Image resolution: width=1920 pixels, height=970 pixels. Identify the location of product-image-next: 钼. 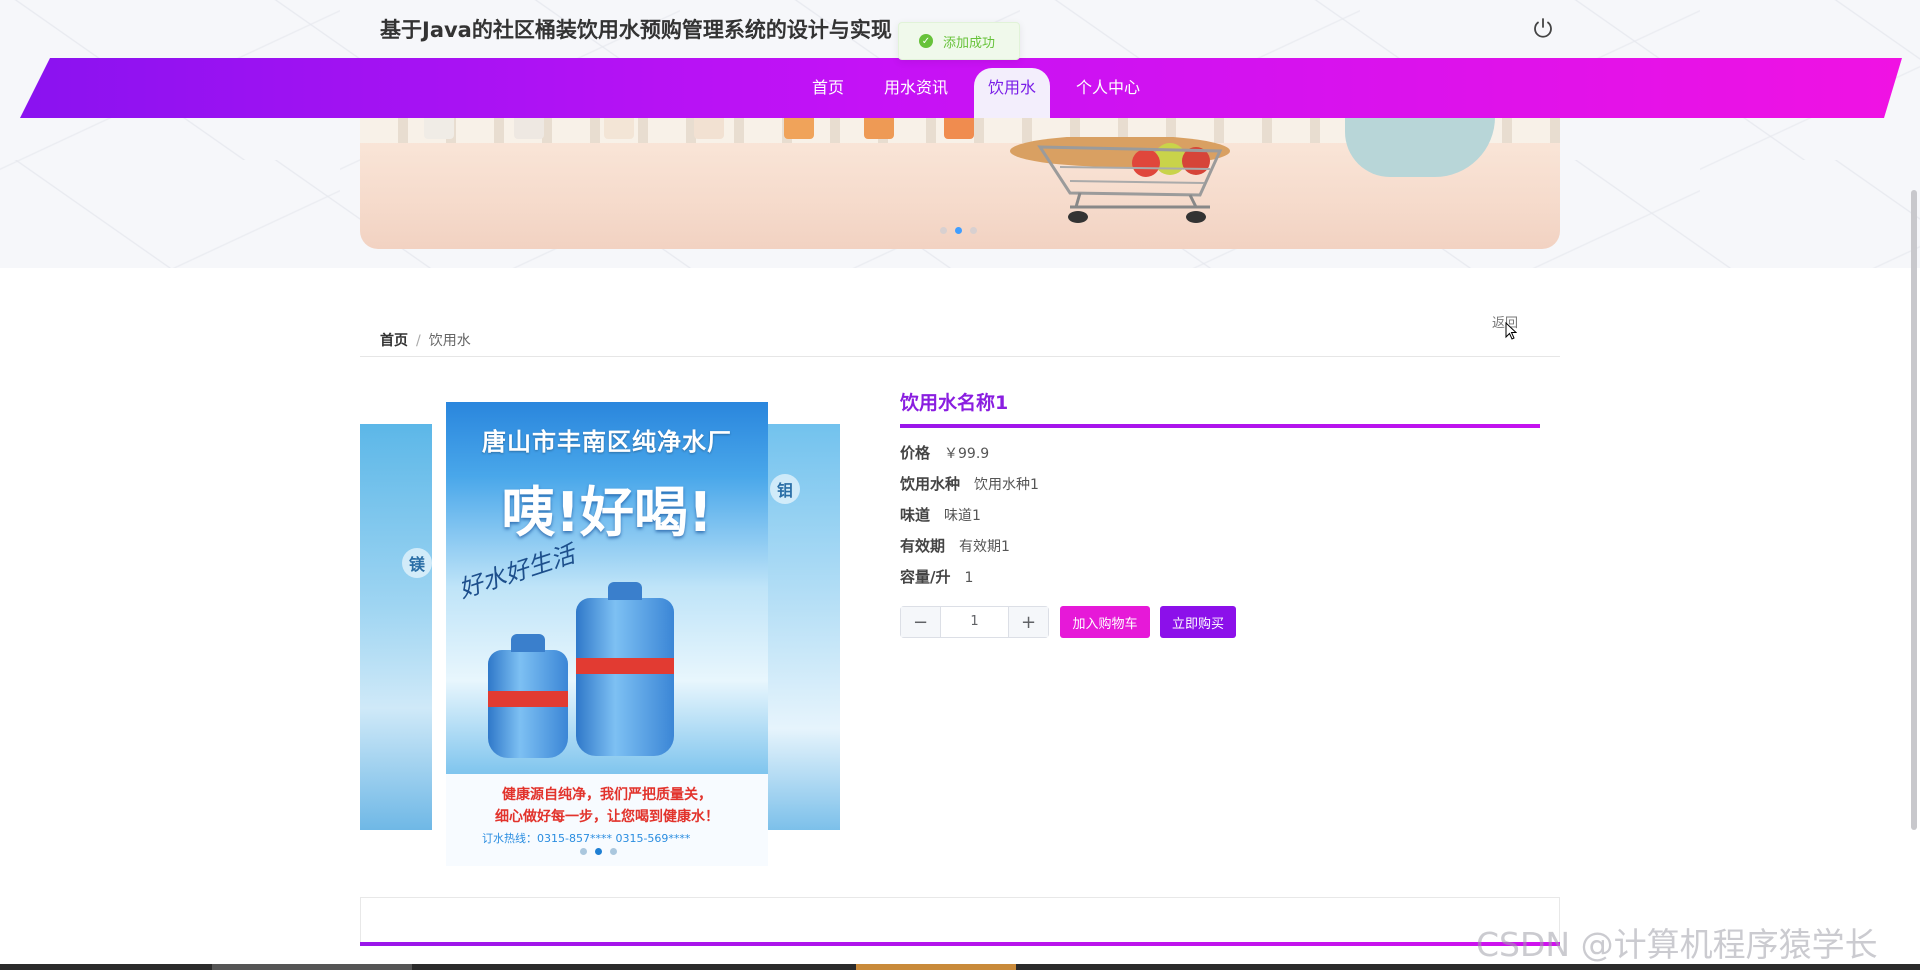
(804, 627).